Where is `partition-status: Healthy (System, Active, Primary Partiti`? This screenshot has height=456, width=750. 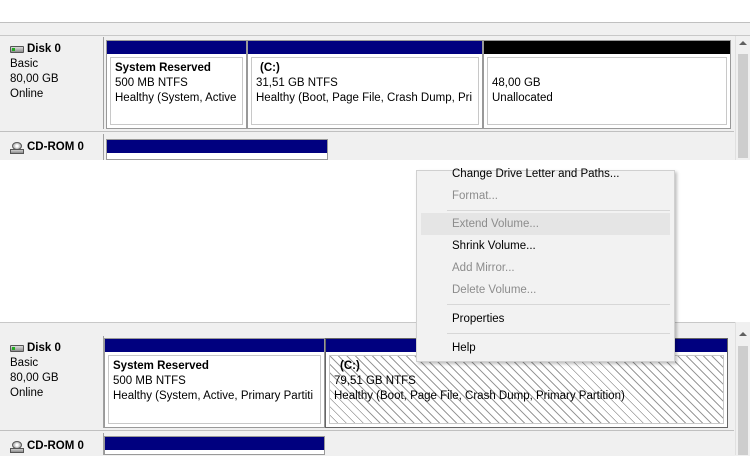 partition-status: Healthy (System, Active, Primary Partiti is located at coordinates (213, 396).